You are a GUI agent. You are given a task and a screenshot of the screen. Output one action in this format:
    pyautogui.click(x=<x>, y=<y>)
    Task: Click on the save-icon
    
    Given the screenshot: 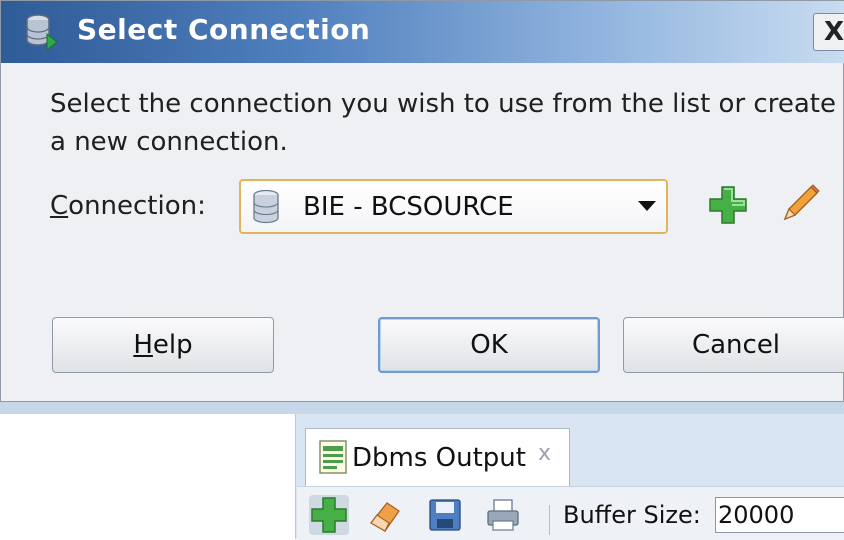 What is the action you would take?
    pyautogui.click(x=445, y=515)
    